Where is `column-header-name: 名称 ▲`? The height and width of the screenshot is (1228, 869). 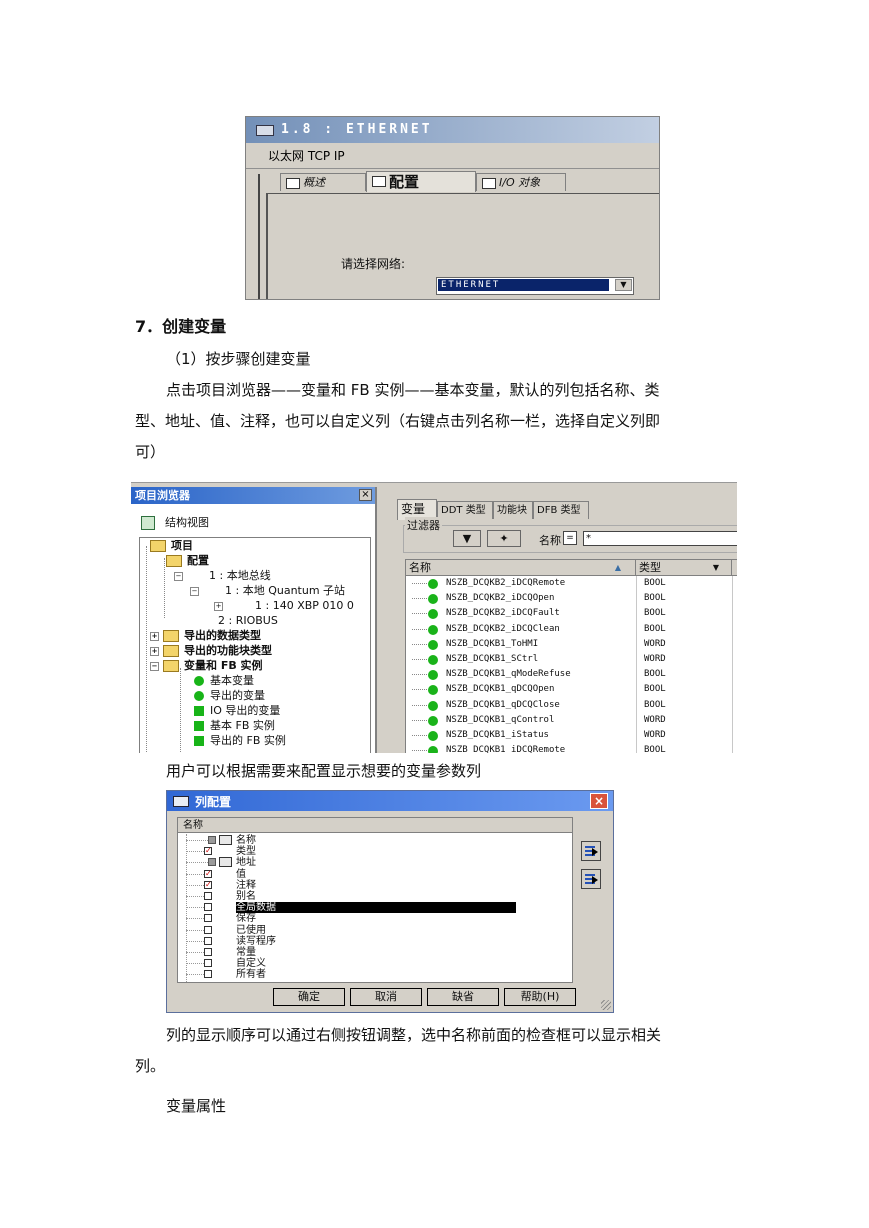 column-header-name: 名称 ▲ is located at coordinates (521, 568).